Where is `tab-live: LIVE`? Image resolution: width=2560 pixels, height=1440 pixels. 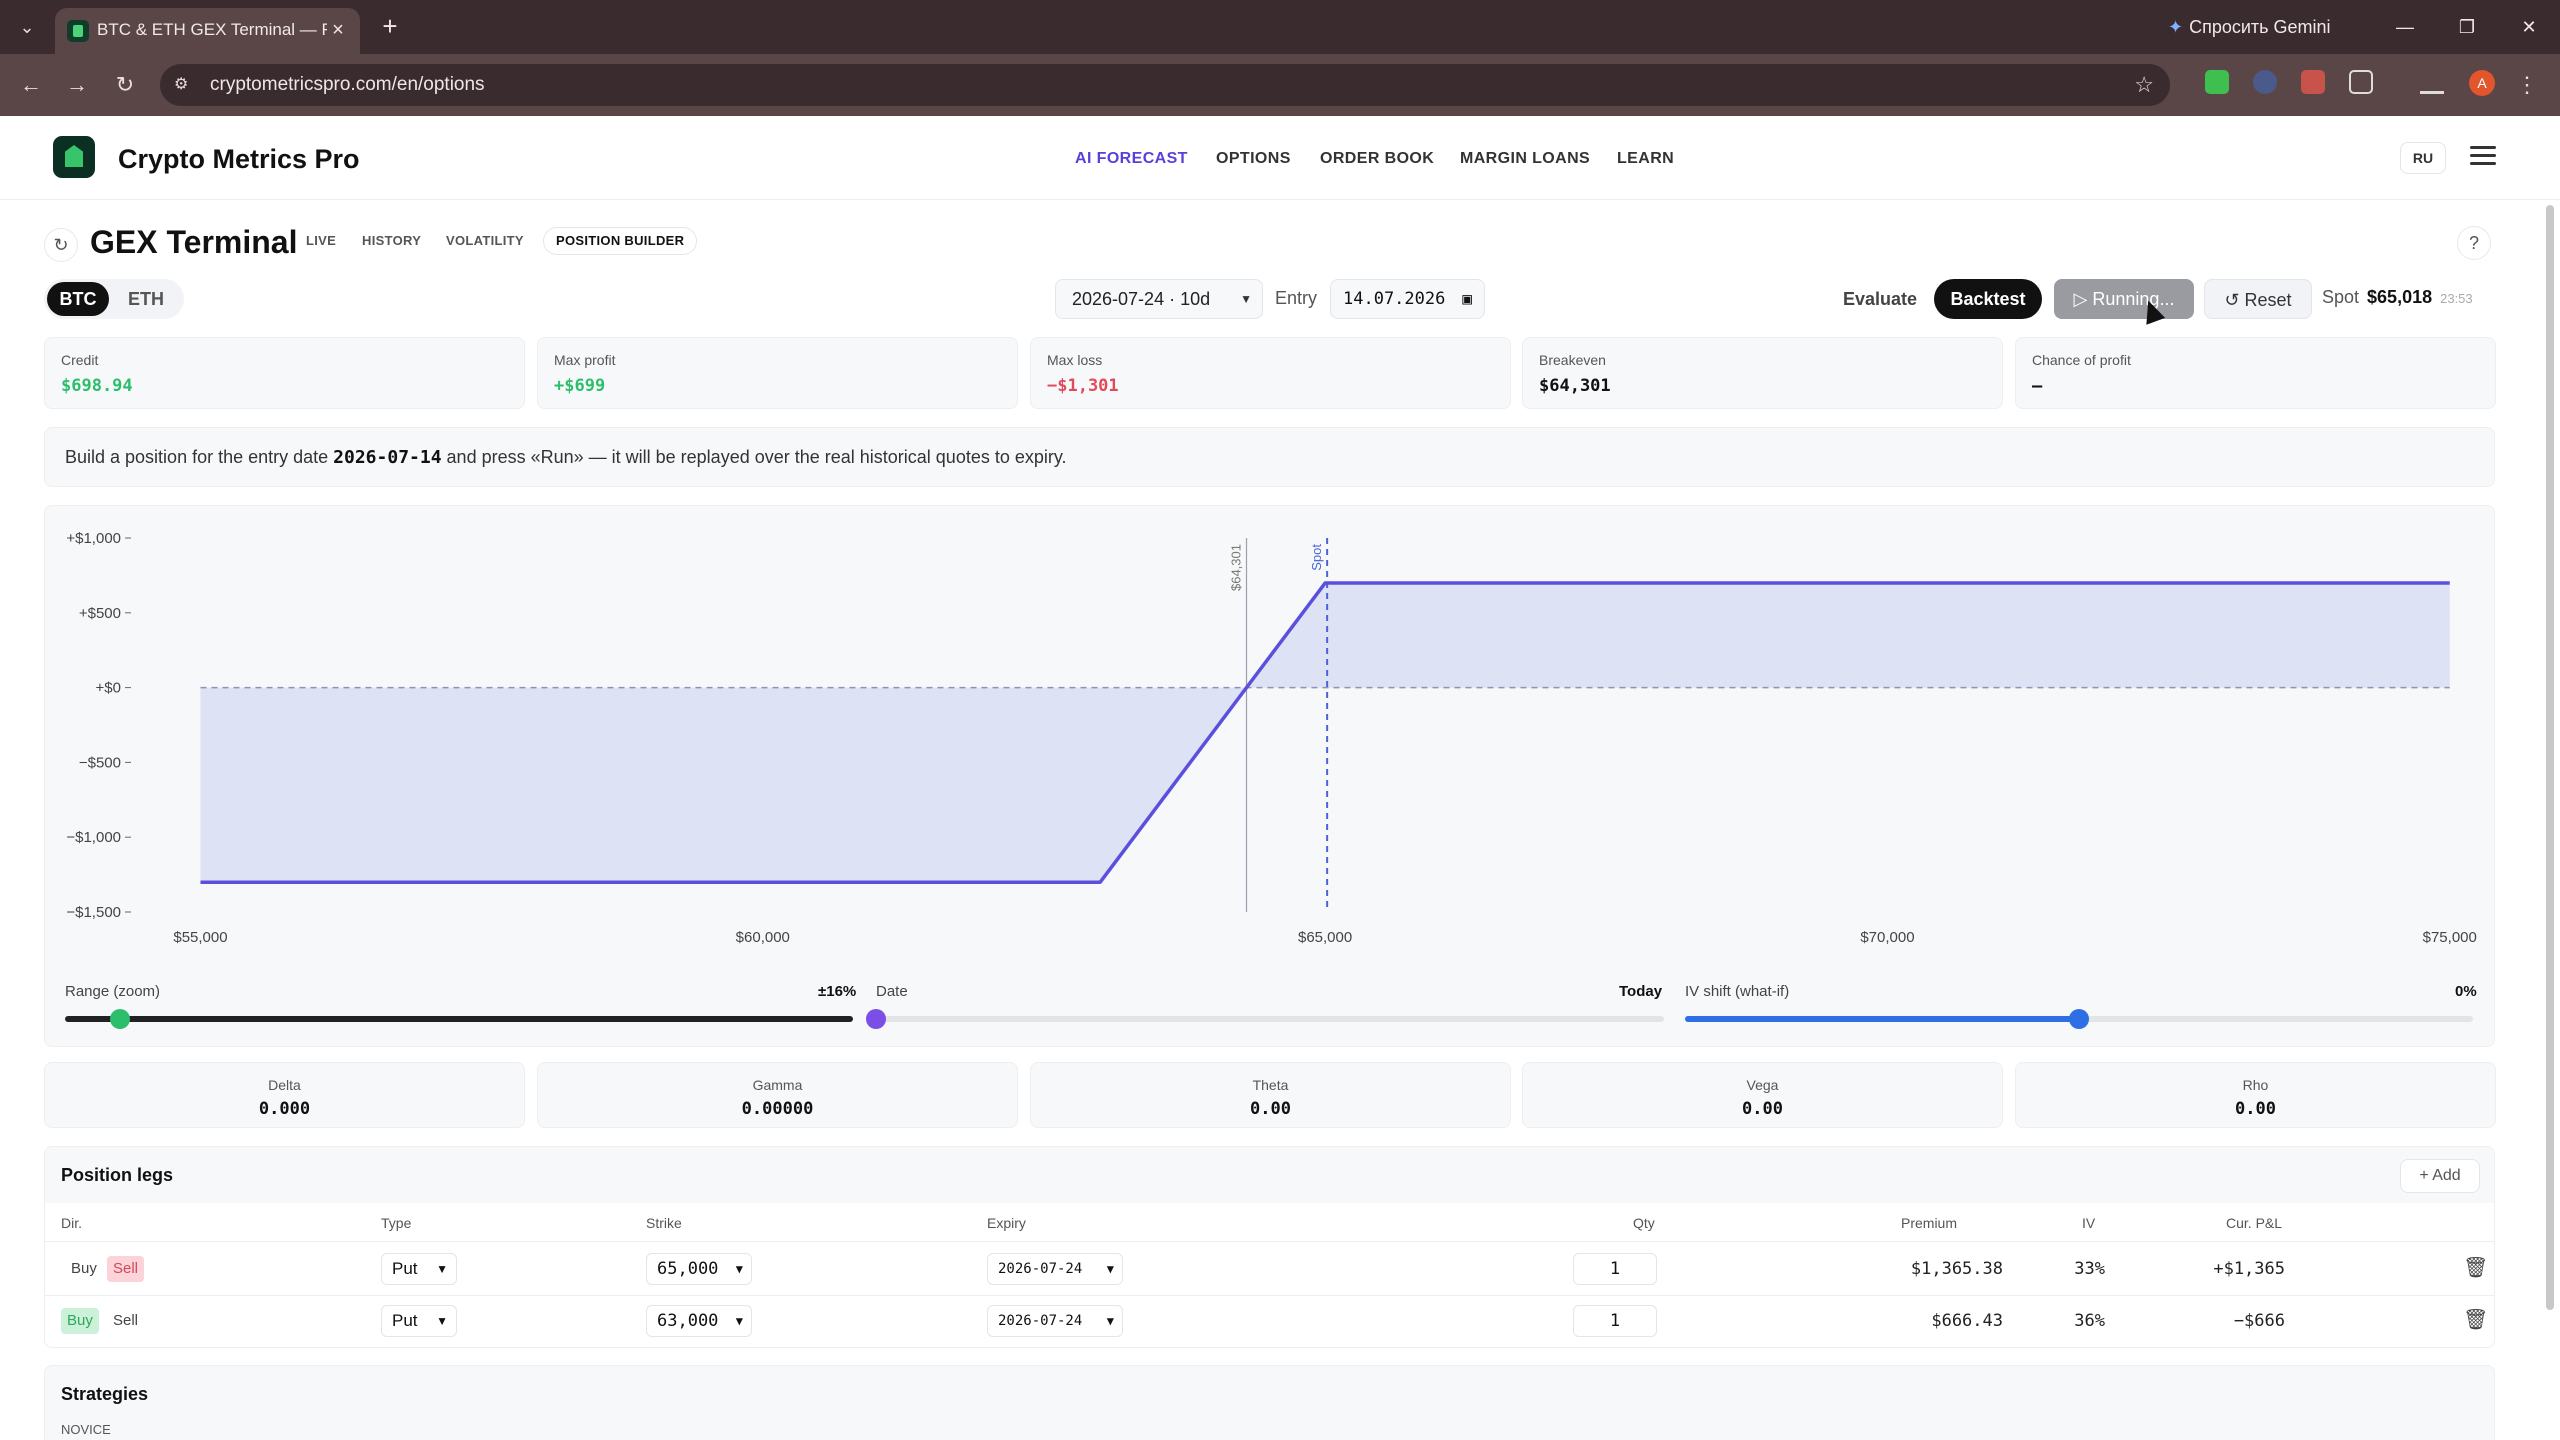
tab-live: LIVE is located at coordinates (321, 241).